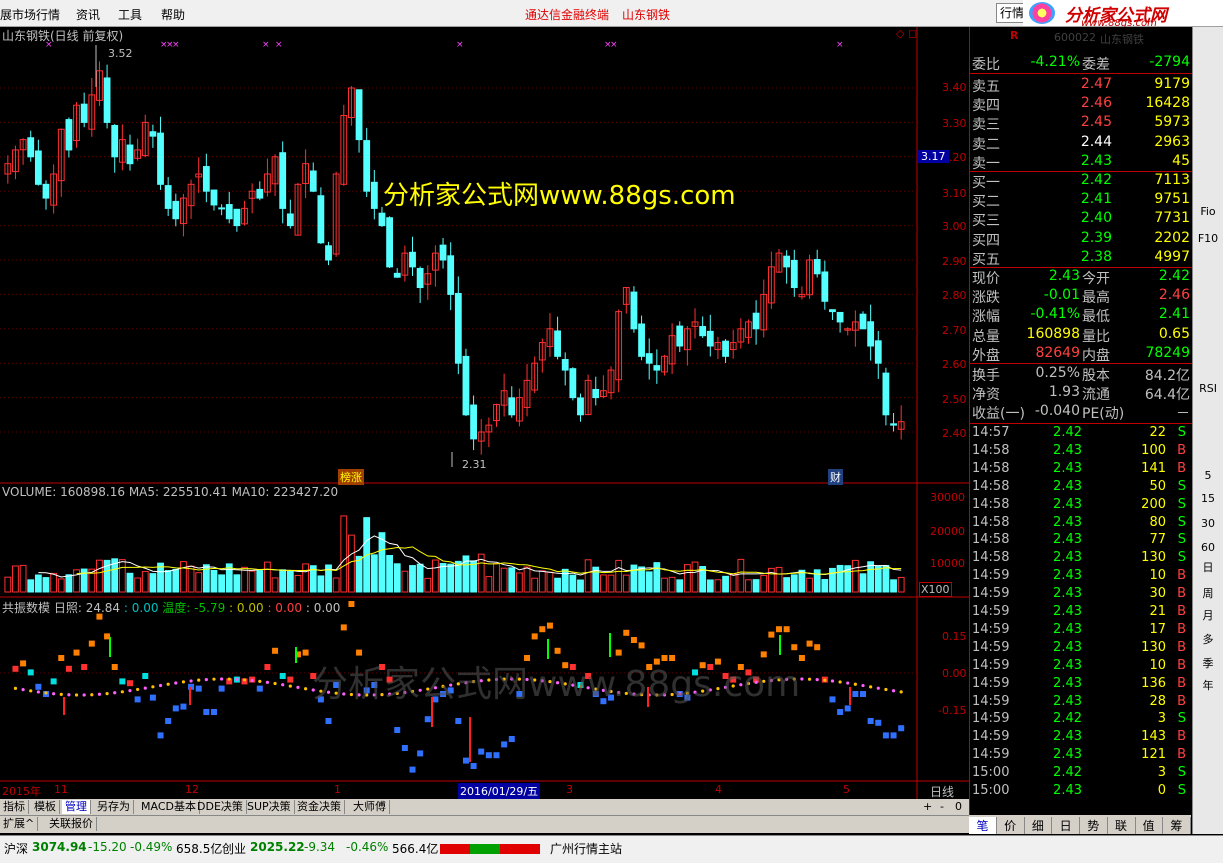  I want to click on stock-code: 600022, so click(1075, 37).